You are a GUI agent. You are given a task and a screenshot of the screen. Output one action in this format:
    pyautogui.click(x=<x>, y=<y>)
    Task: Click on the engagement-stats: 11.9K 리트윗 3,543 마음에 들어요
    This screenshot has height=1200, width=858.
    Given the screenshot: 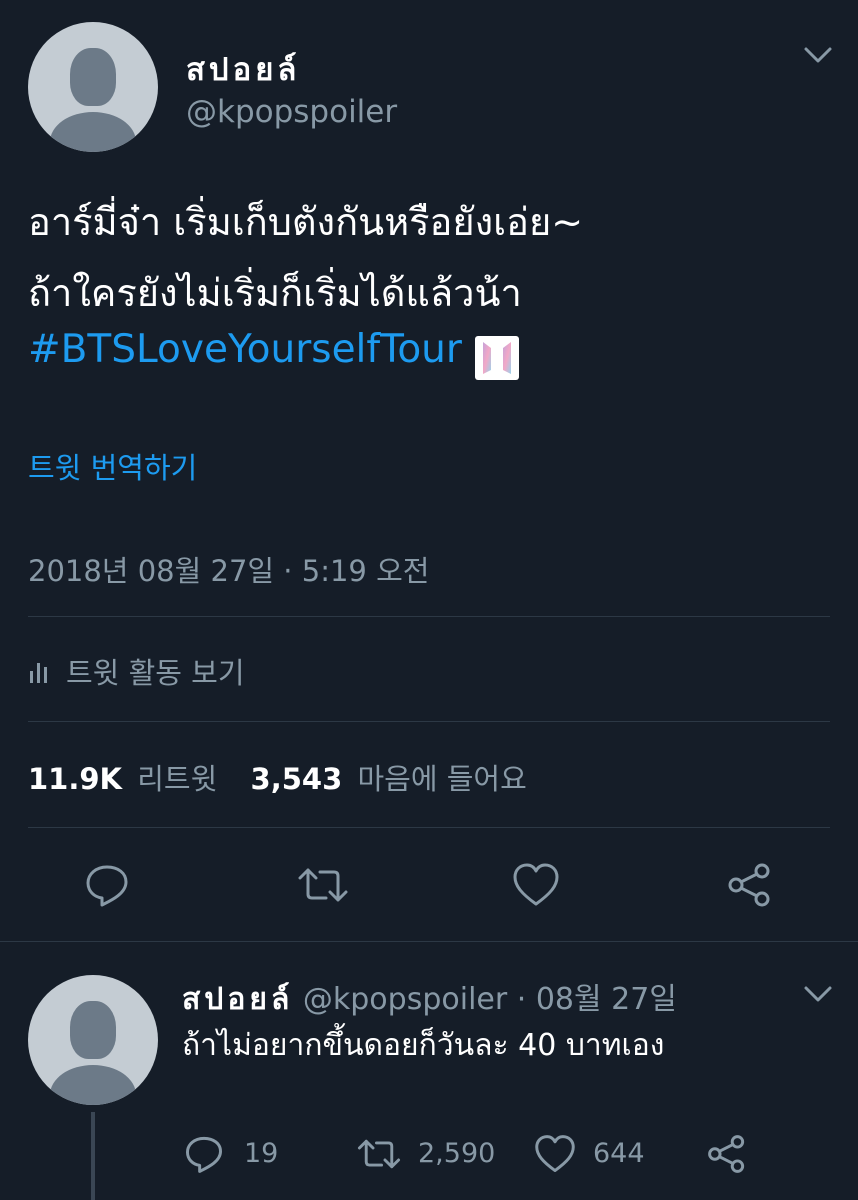 What is the action you would take?
    pyautogui.click(x=277, y=777)
    